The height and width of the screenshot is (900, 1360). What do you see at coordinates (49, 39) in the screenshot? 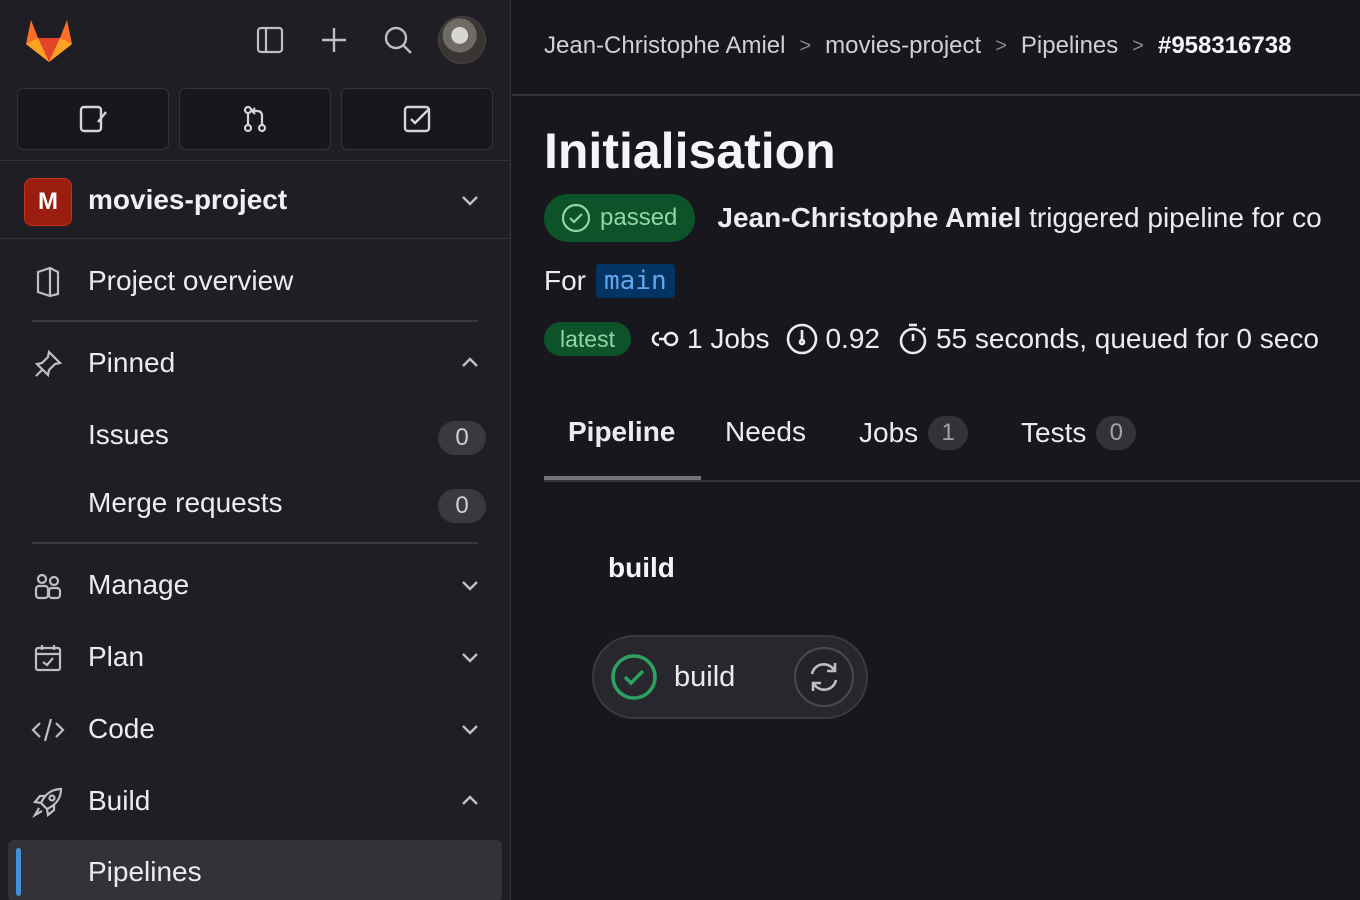
I see `gitlab-logo-icon` at bounding box center [49, 39].